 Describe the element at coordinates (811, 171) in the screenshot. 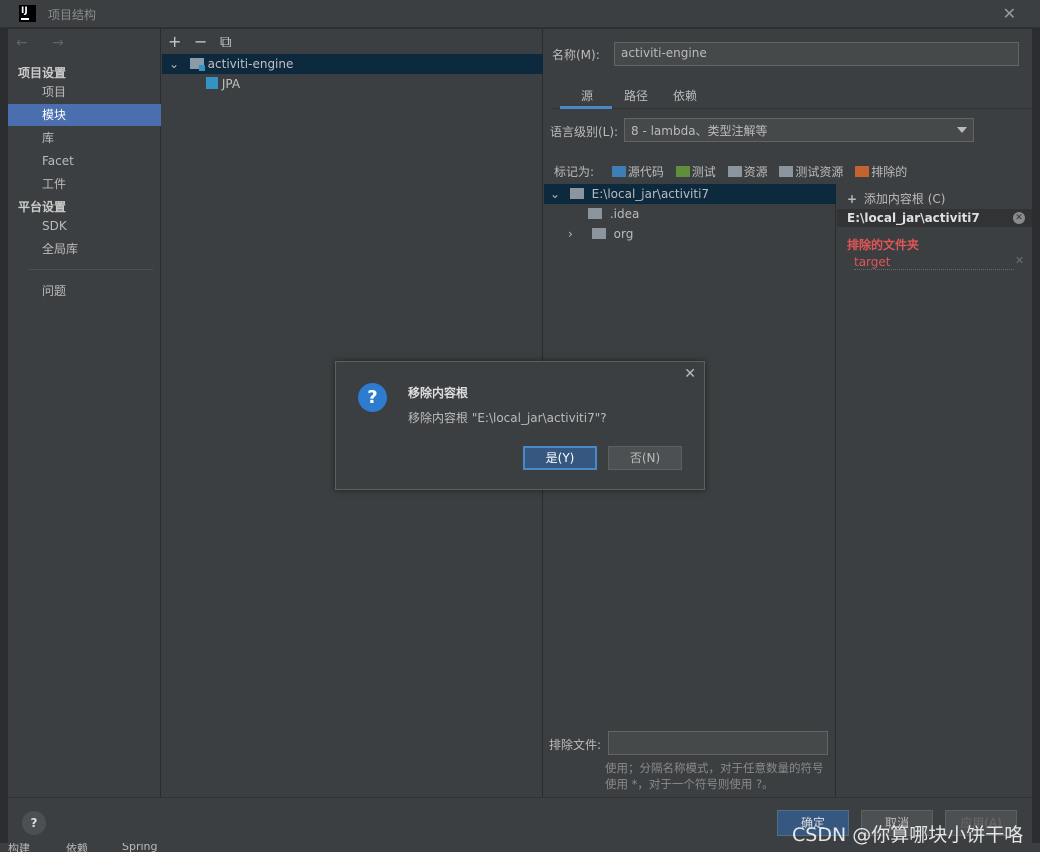

I see `mark-test-resources-button: 测试资源` at that location.